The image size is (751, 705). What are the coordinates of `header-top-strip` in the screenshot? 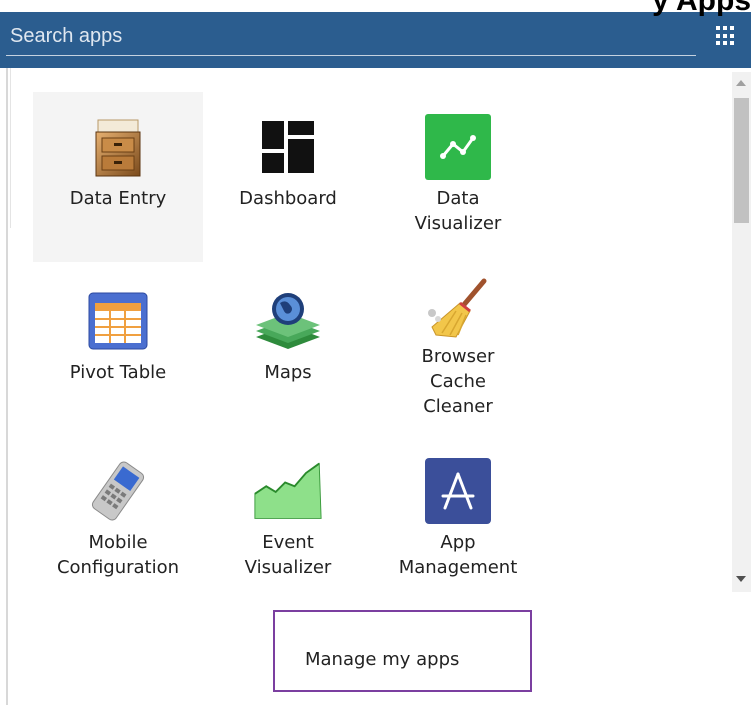 It's located at (375, 6).